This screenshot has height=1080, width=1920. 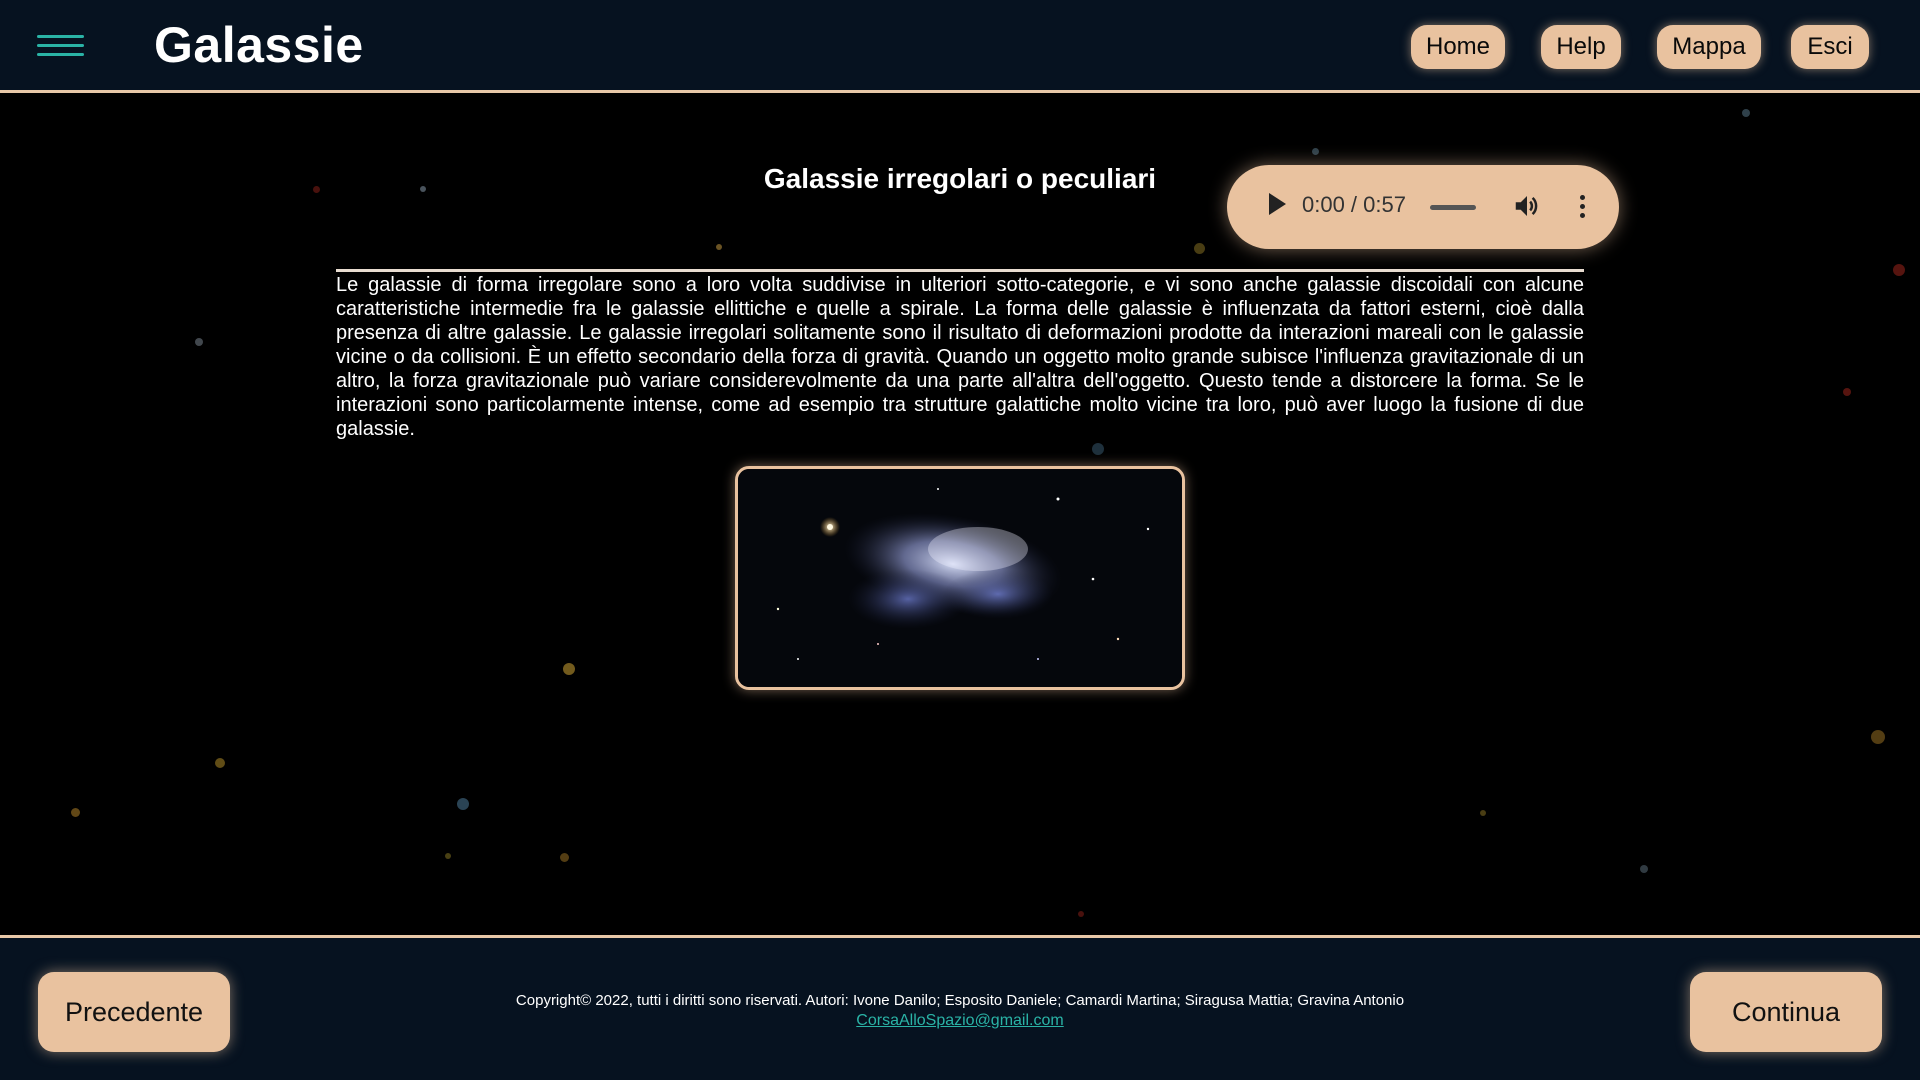 I want to click on email-link-wrapper: CorsaAlloSpazio@gmail.com, so click(x=960, y=1021).